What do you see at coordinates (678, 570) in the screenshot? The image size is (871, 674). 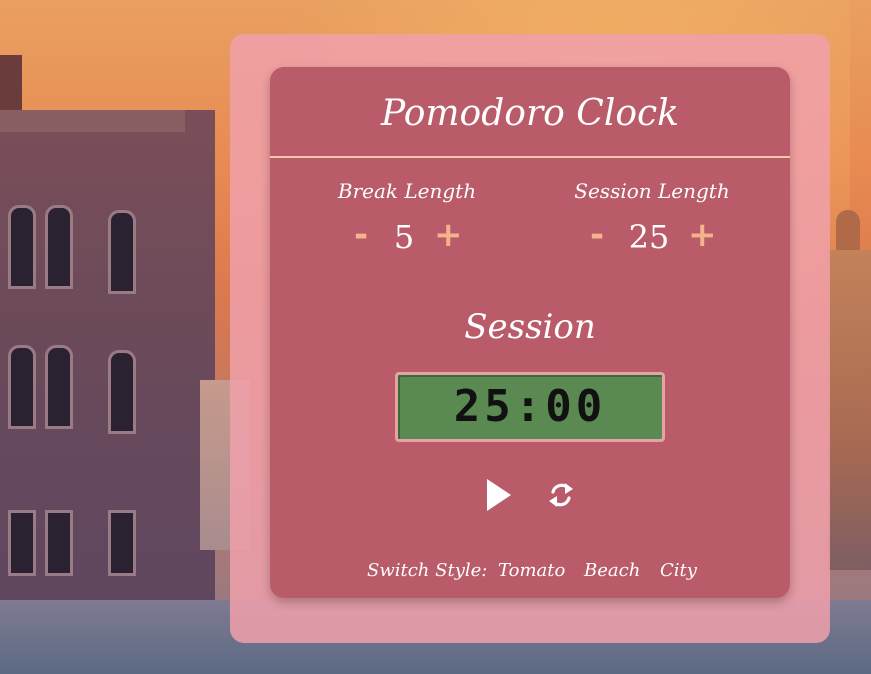 I see `style-option-city: City` at bounding box center [678, 570].